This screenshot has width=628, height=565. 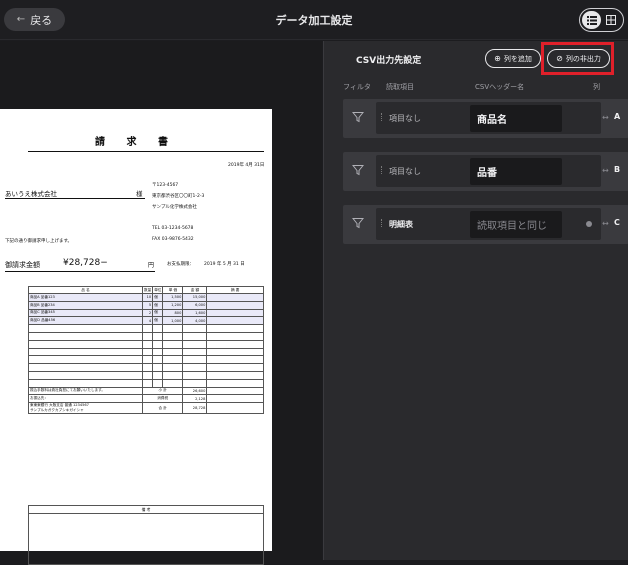 What do you see at coordinates (617, 222) in the screenshot?
I see `column-letter: C` at bounding box center [617, 222].